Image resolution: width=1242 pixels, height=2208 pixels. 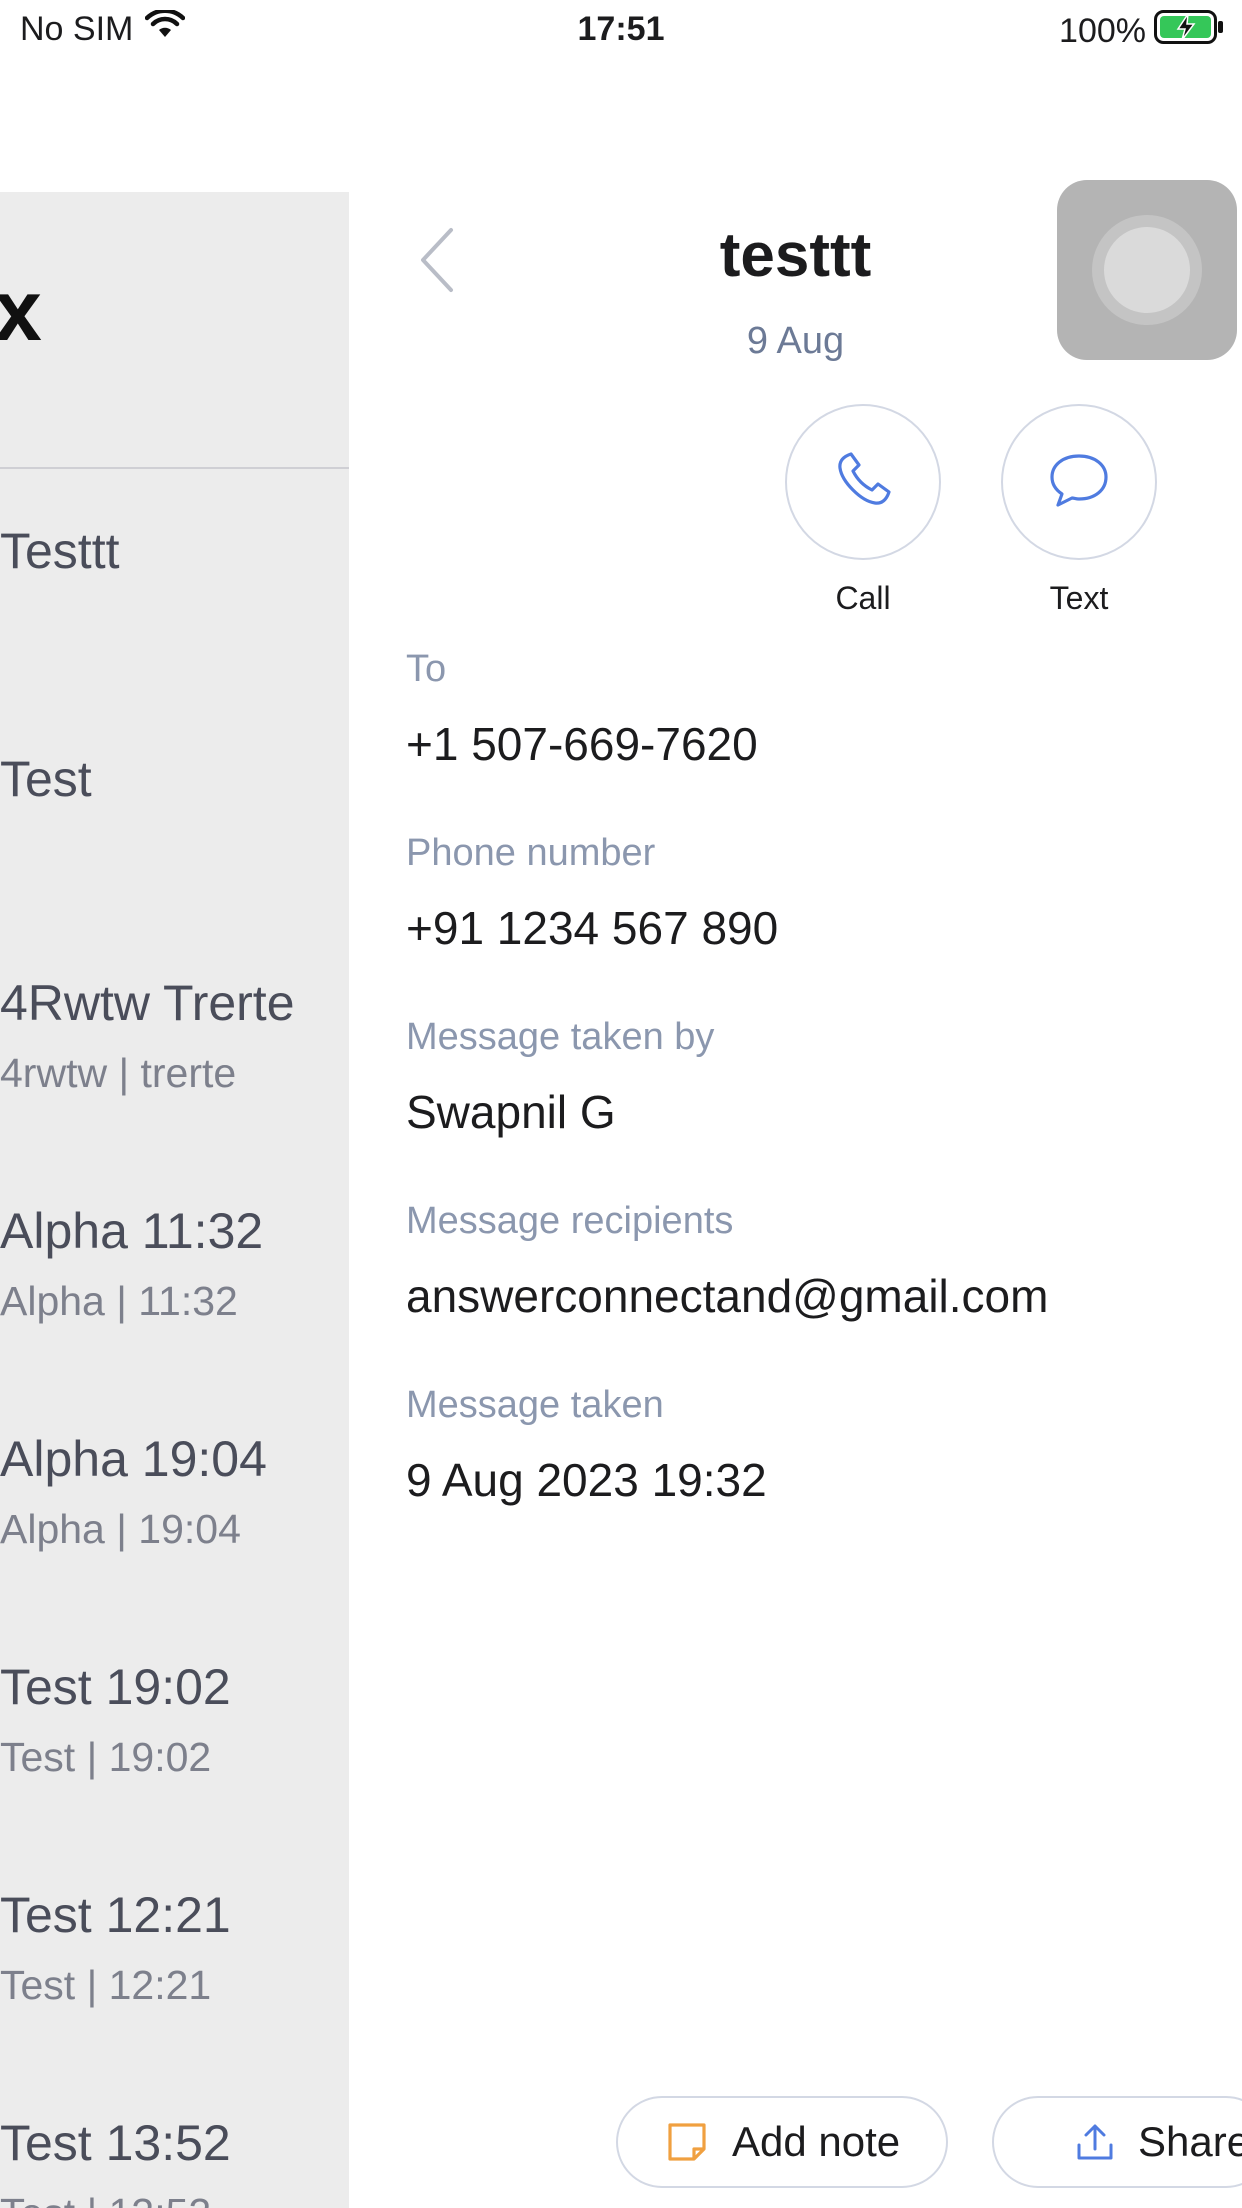 What do you see at coordinates (426, 669) in the screenshot?
I see `field-label: To` at bounding box center [426, 669].